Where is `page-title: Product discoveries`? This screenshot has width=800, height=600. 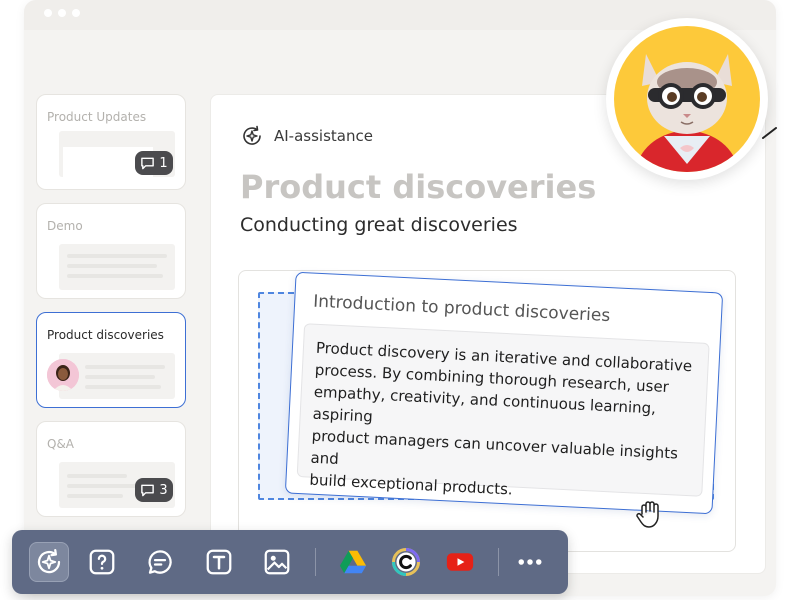 page-title: Product discoveries is located at coordinates (418, 187).